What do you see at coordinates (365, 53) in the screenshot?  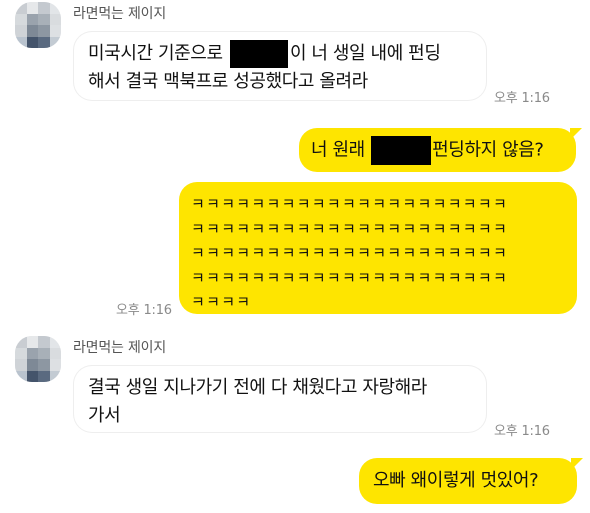 I see `message-text: 이 너 생일 내에 펀딩` at bounding box center [365, 53].